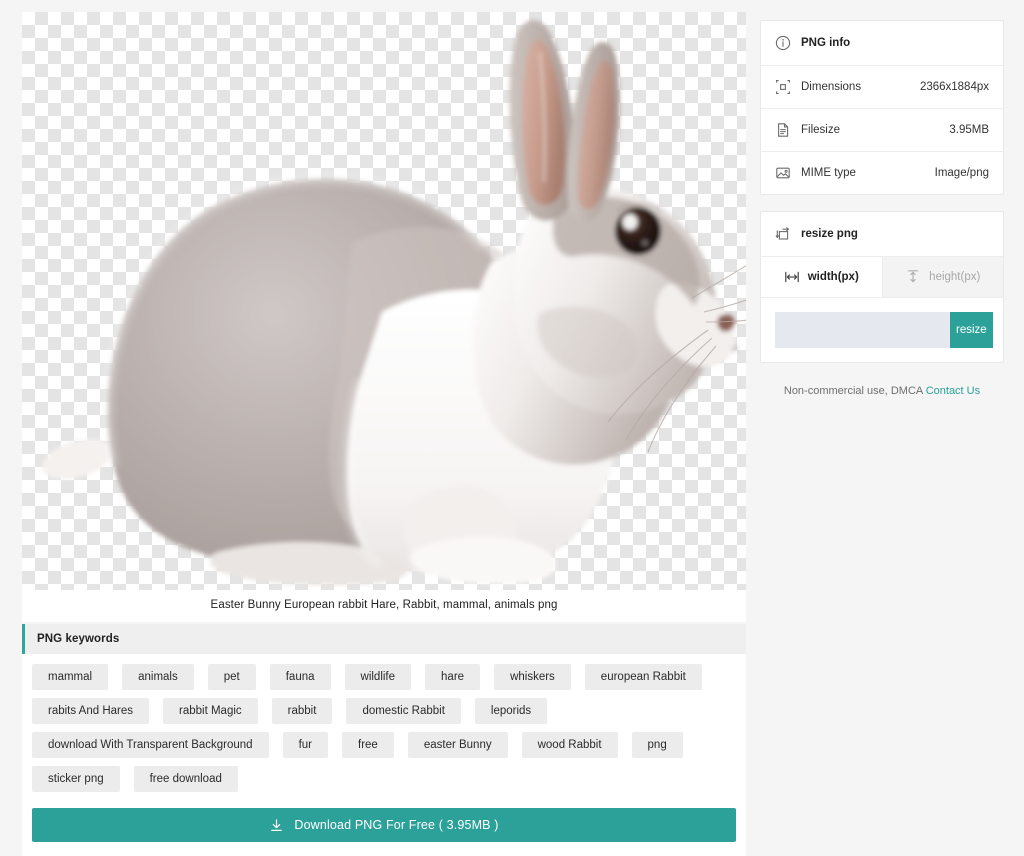 This screenshot has width=1024, height=856. Describe the element at coordinates (782, 233) in the screenshot. I see `resize-icon` at that location.